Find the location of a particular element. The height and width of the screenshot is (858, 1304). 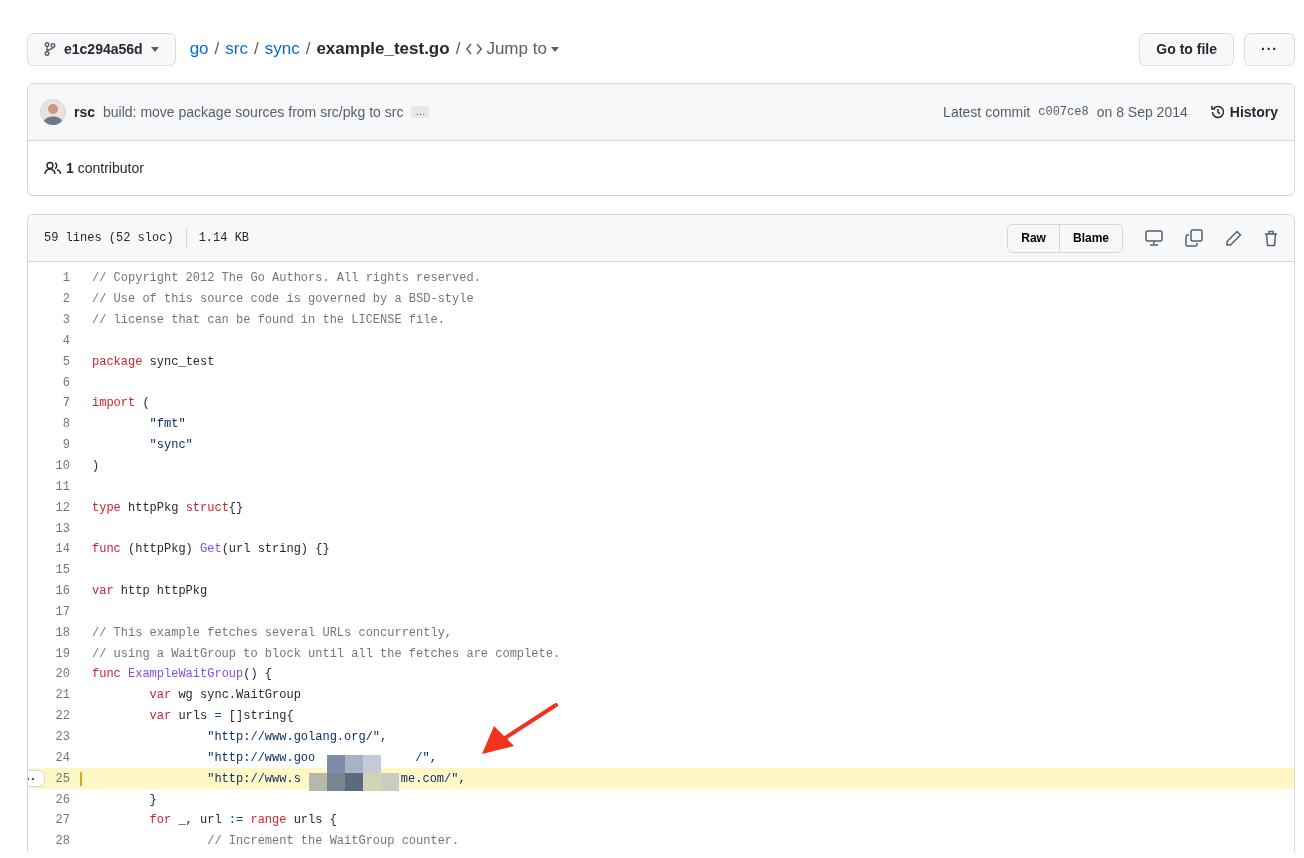

line-number: 17 is located at coordinates (62, 611).